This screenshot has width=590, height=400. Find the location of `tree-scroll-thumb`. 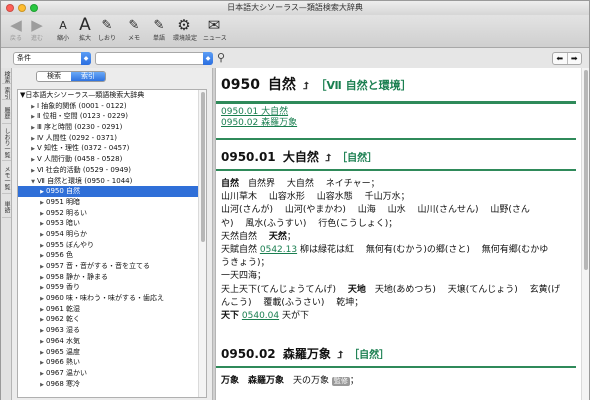

tree-scroll-thumb is located at coordinates (203, 167).